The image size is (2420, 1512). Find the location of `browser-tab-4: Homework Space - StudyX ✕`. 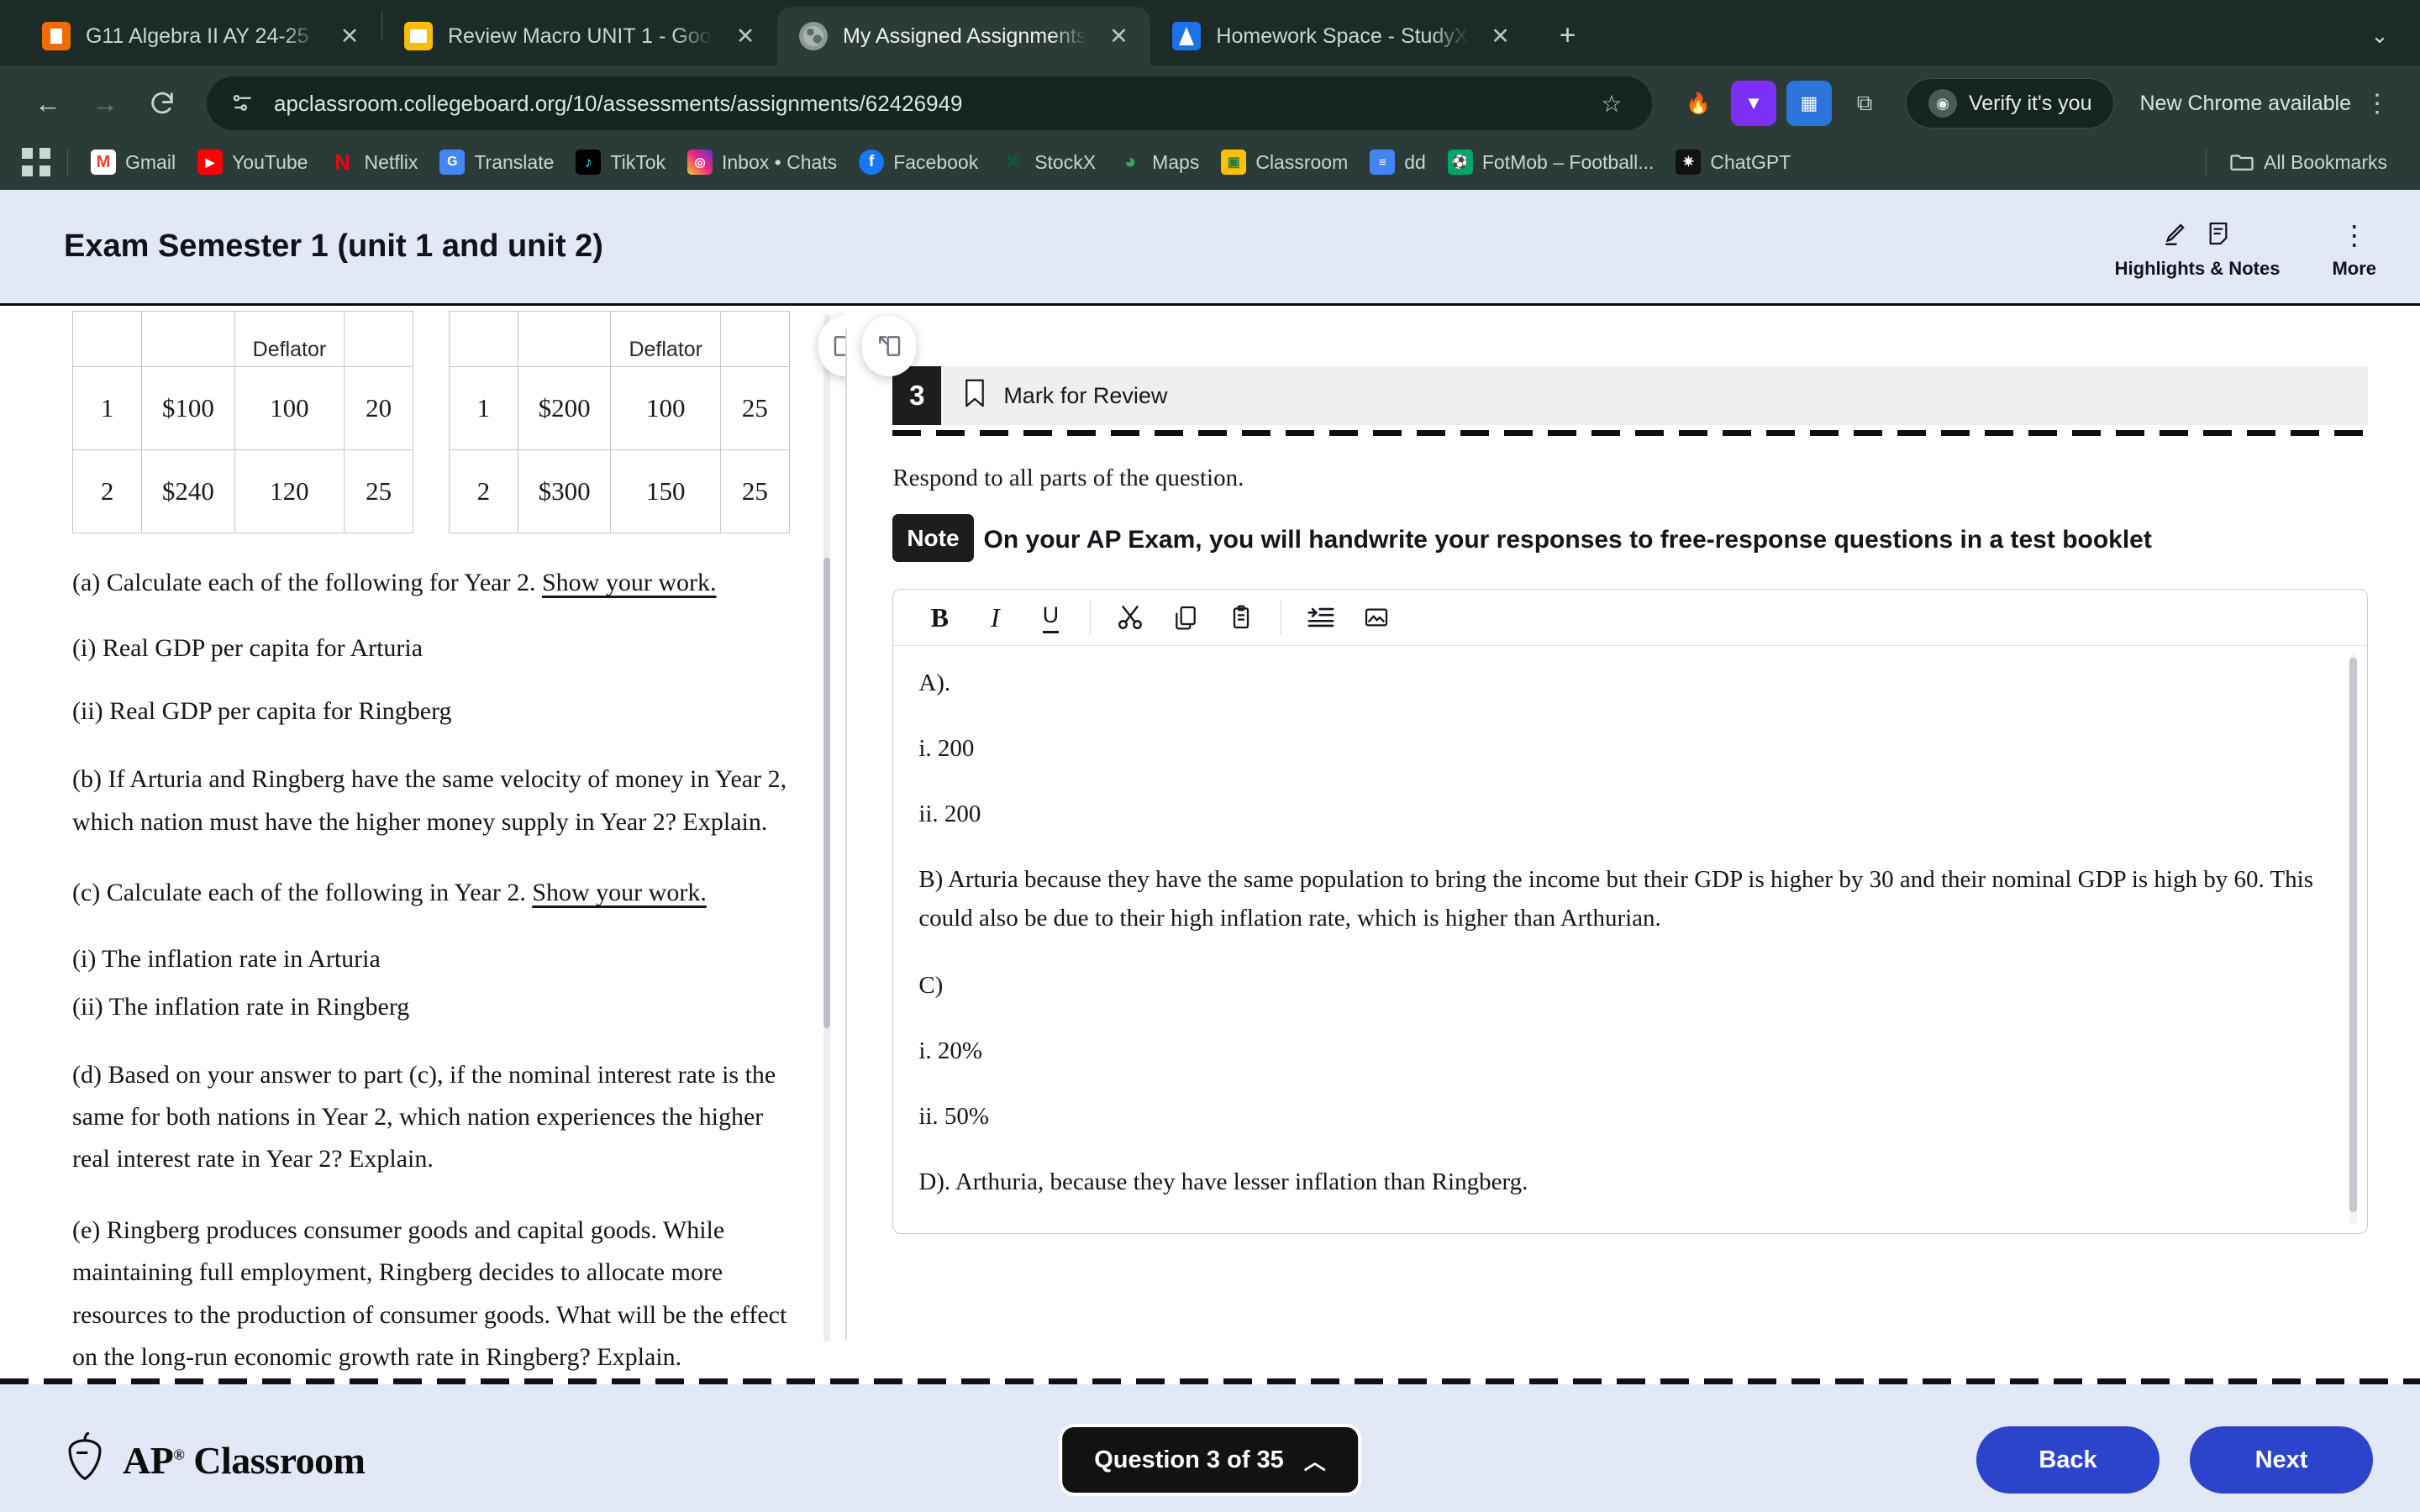

browser-tab-4: Homework Space - StudyX ✕ is located at coordinates (1341, 36).